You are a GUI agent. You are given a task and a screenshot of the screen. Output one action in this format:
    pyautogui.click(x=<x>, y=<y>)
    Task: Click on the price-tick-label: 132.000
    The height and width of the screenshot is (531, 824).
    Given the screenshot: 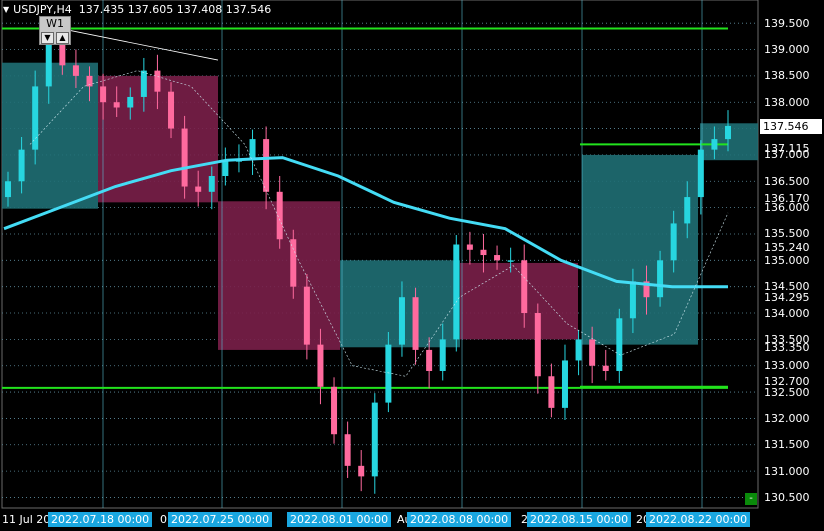 What is the action you would take?
    pyautogui.click(x=787, y=418)
    